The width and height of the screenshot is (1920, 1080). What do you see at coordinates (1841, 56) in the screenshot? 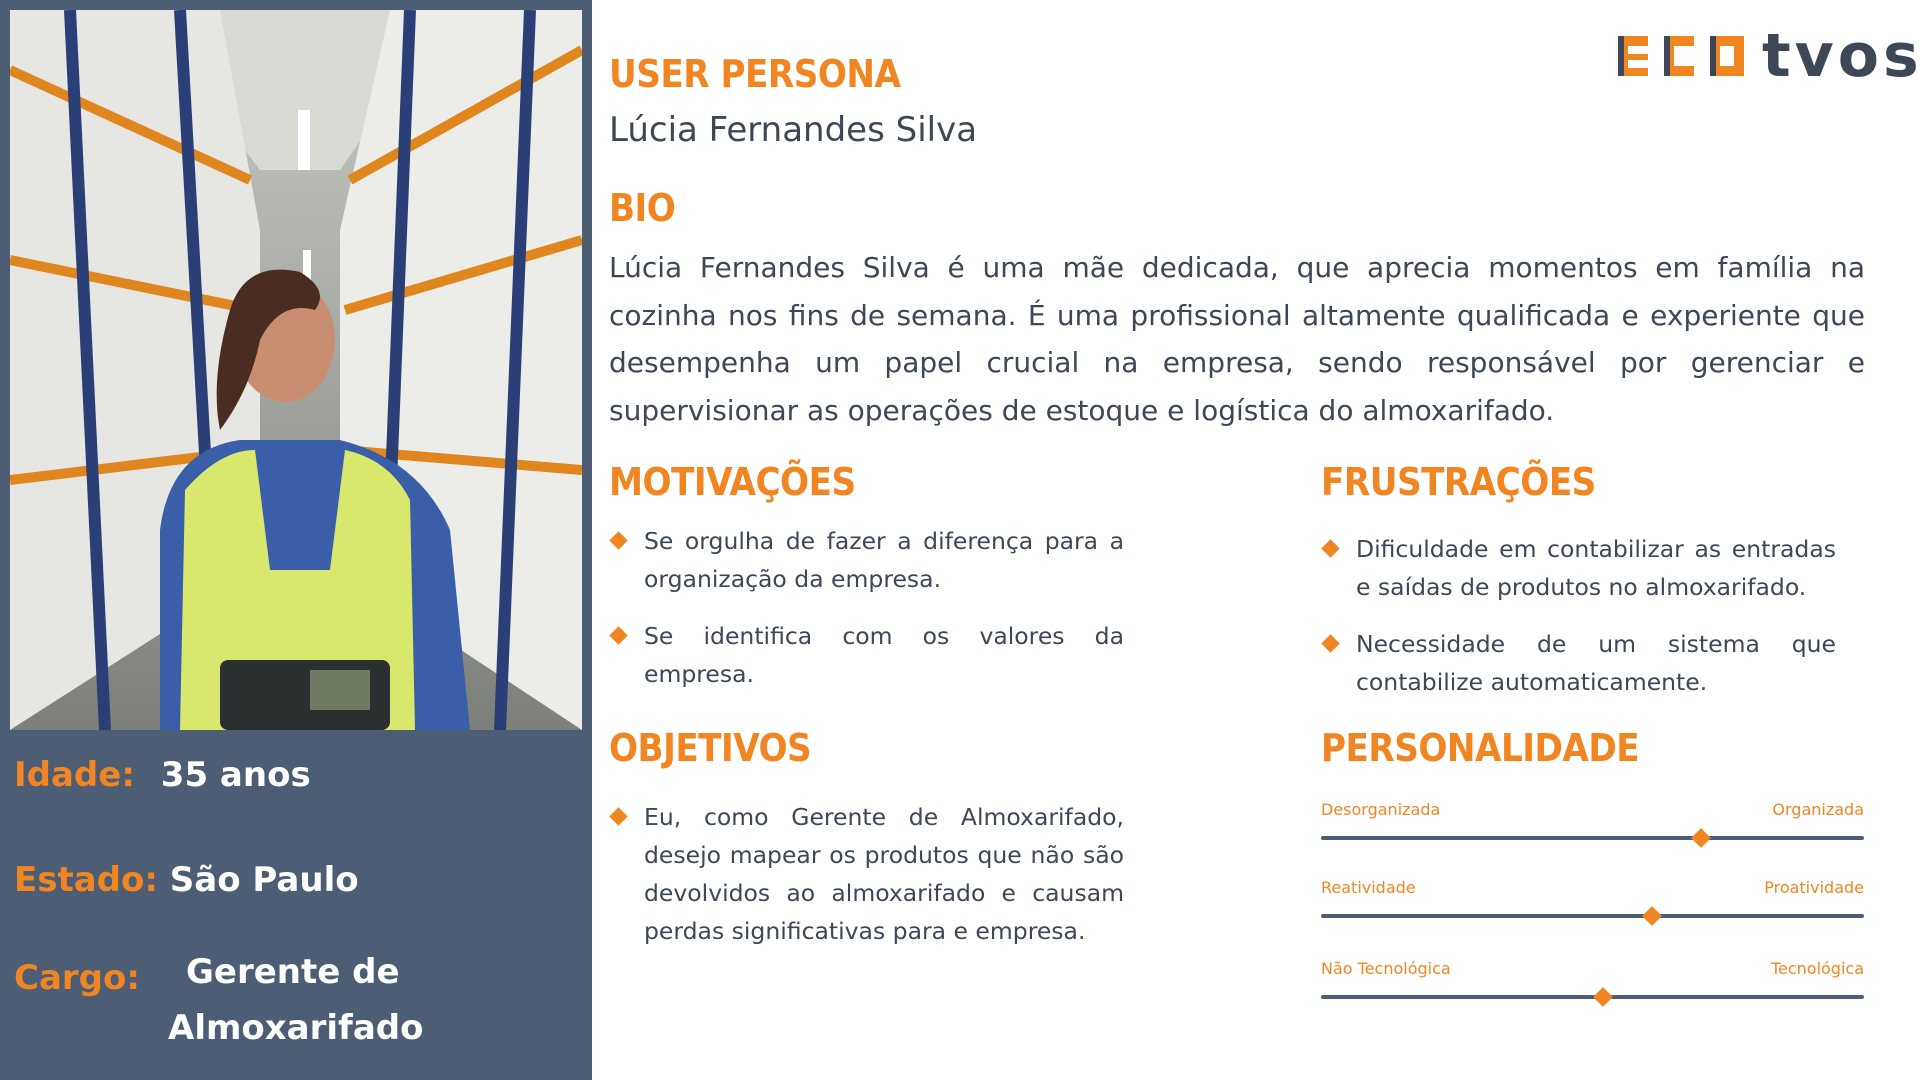
I see `logo-text: tvos` at bounding box center [1841, 56].